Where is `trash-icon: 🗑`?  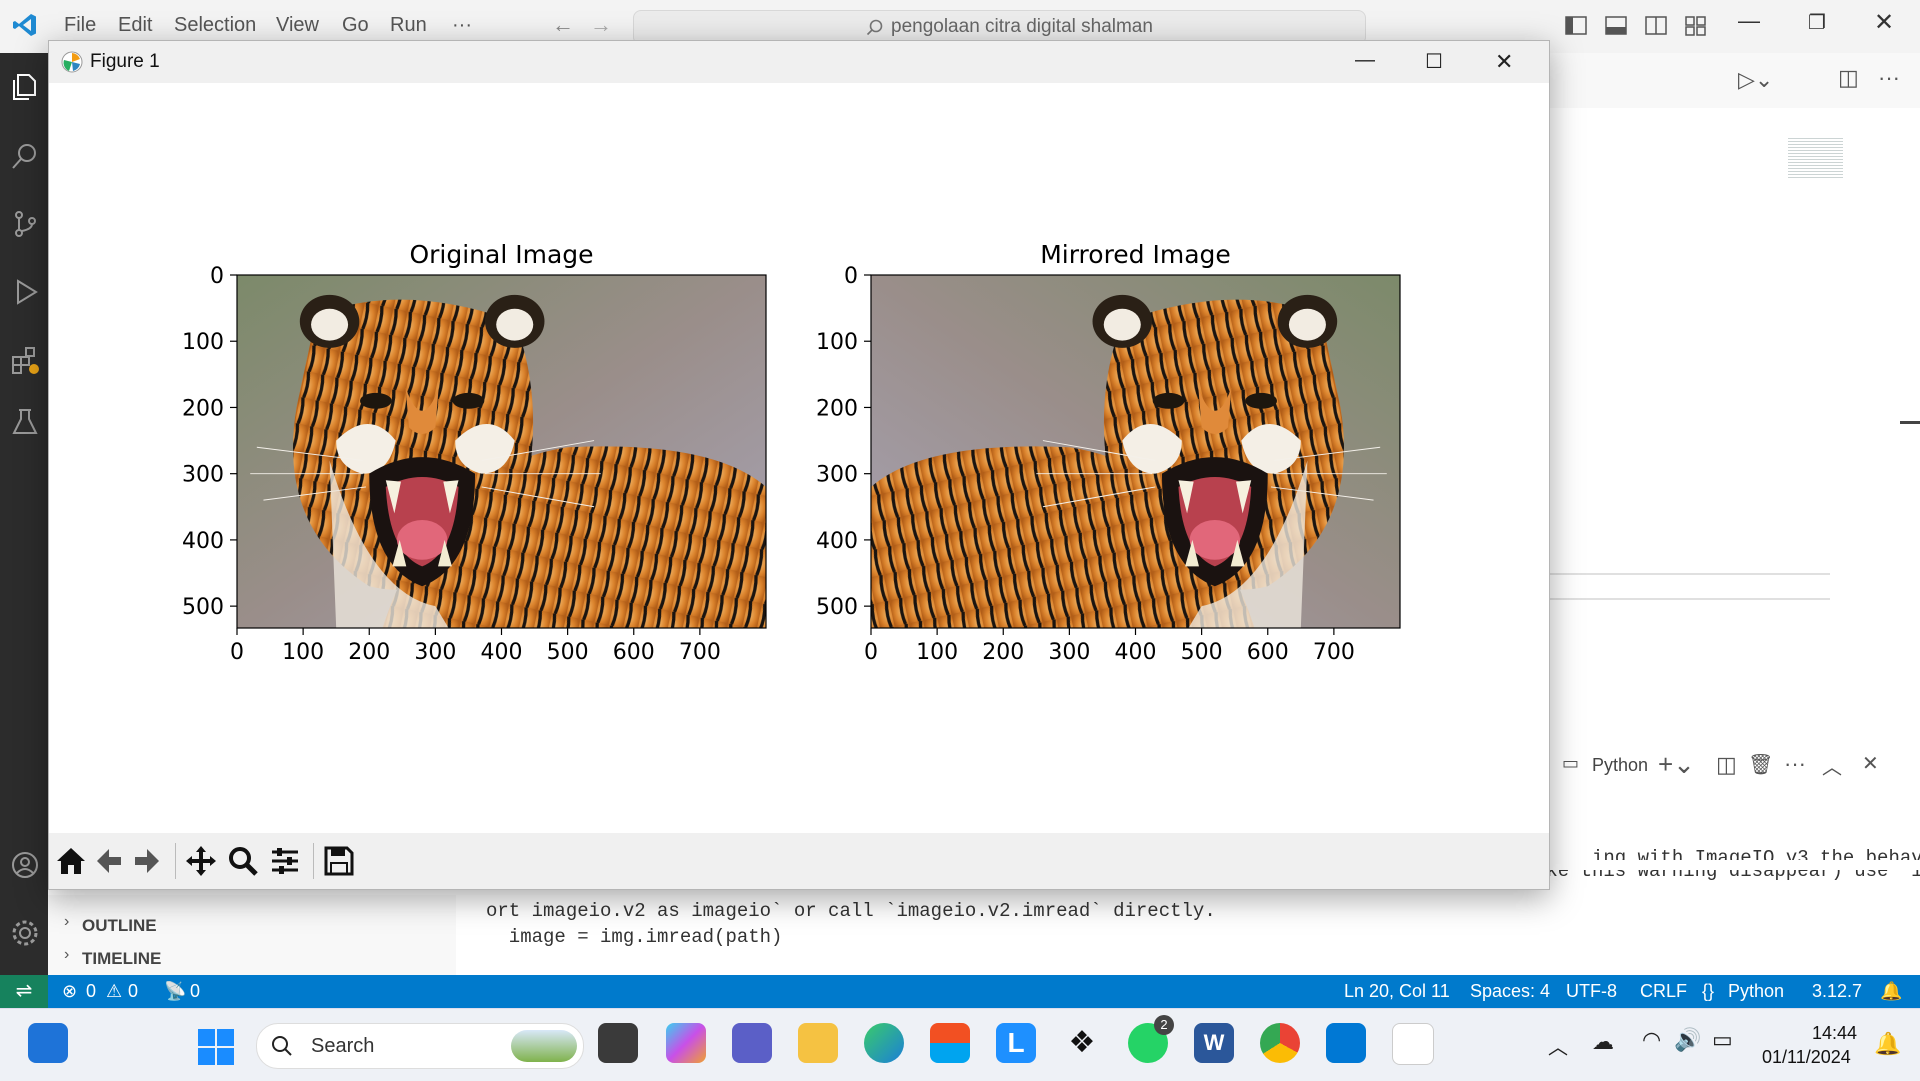
trash-icon: 🗑 is located at coordinates (1760, 764).